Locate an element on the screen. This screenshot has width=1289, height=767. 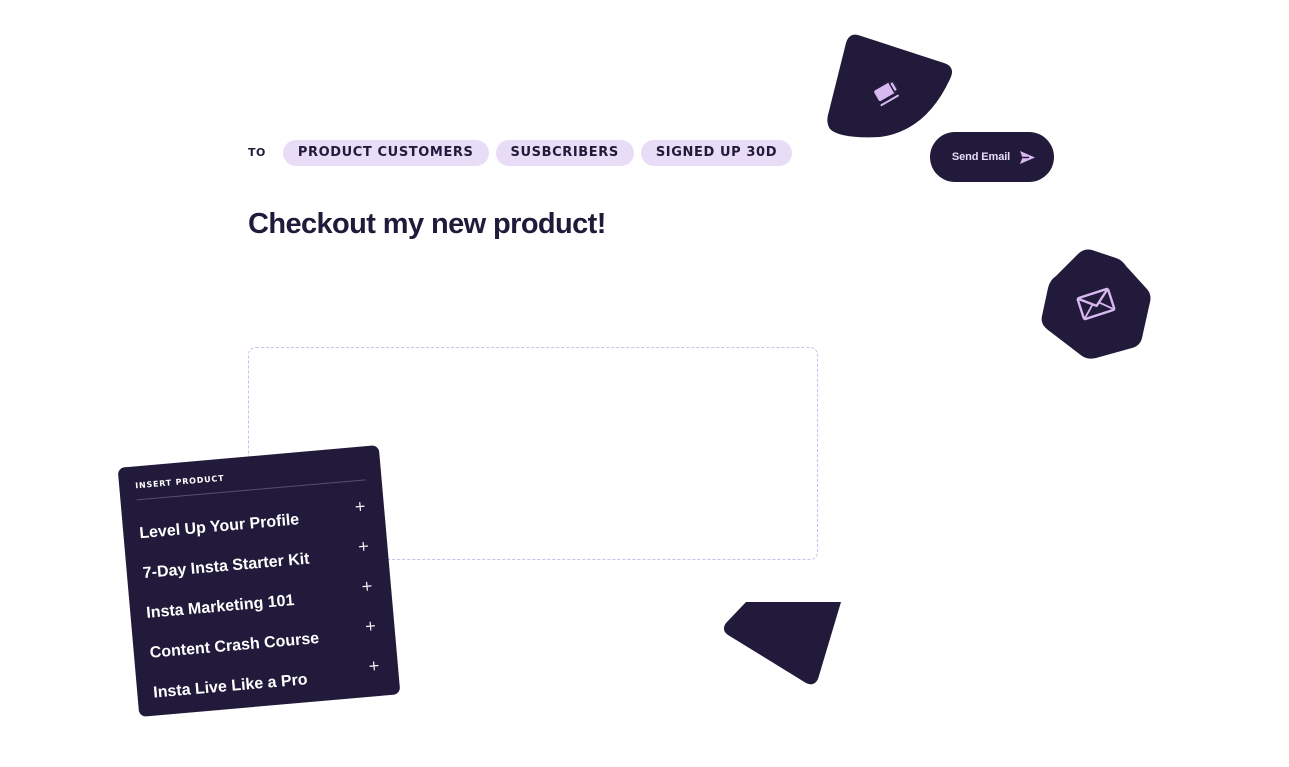
mail-button is located at coordinates (1095, 305).